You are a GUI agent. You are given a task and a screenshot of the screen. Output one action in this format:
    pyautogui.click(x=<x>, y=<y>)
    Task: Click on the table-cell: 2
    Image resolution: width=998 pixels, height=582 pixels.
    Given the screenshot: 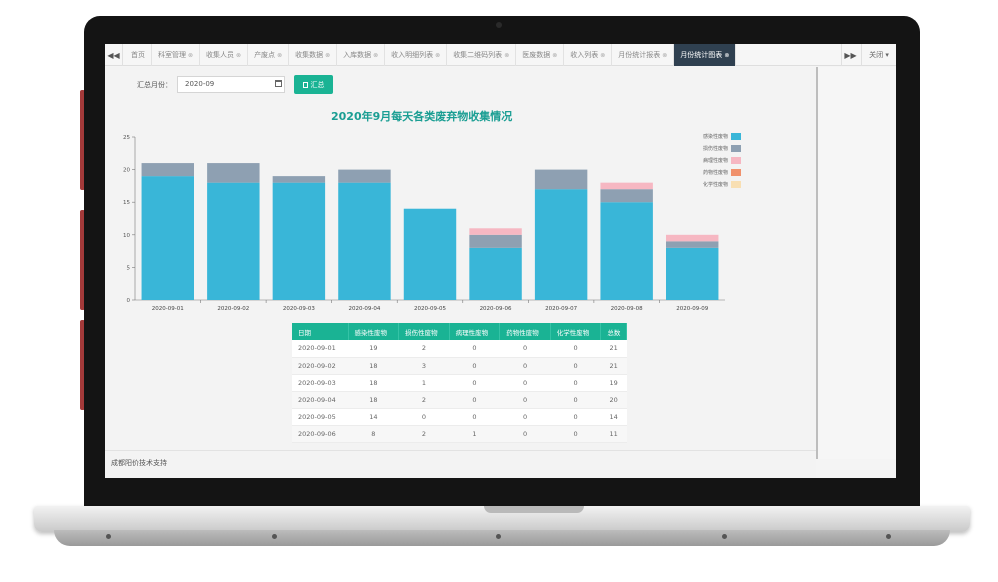 What is the action you would take?
    pyautogui.click(x=424, y=400)
    